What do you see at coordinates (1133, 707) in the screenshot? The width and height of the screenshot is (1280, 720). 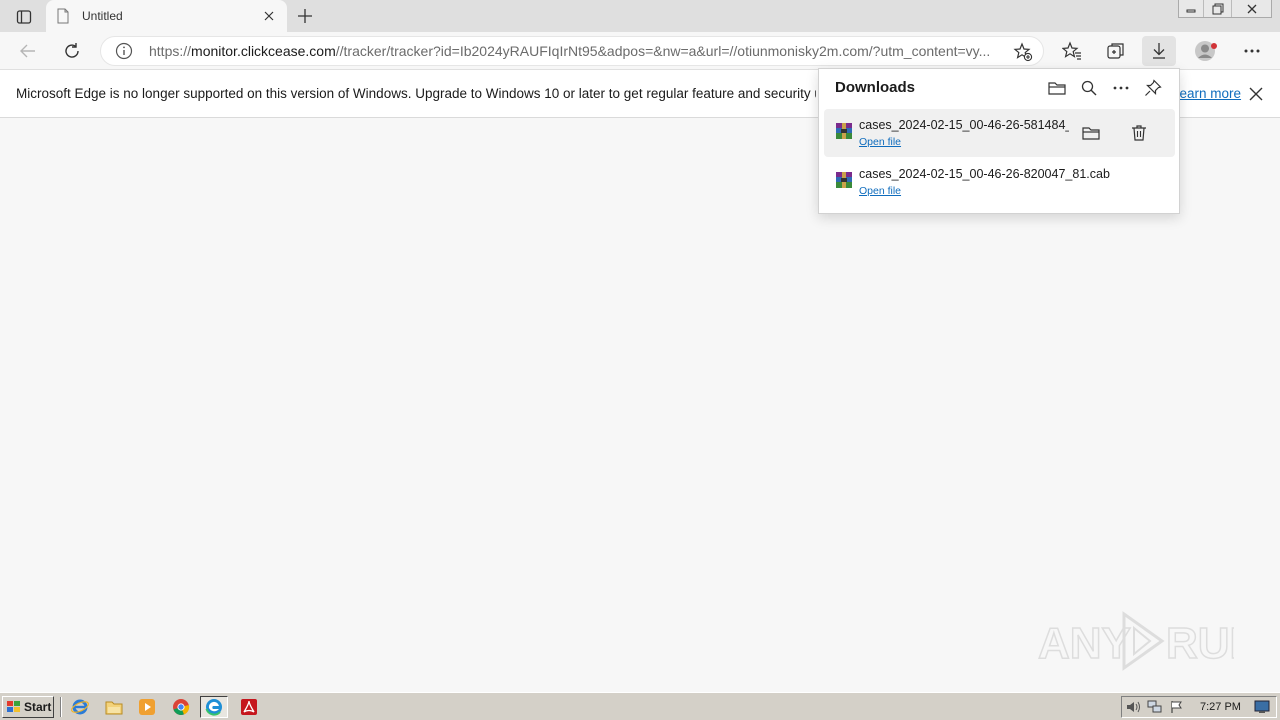 I see `volume-icon` at bounding box center [1133, 707].